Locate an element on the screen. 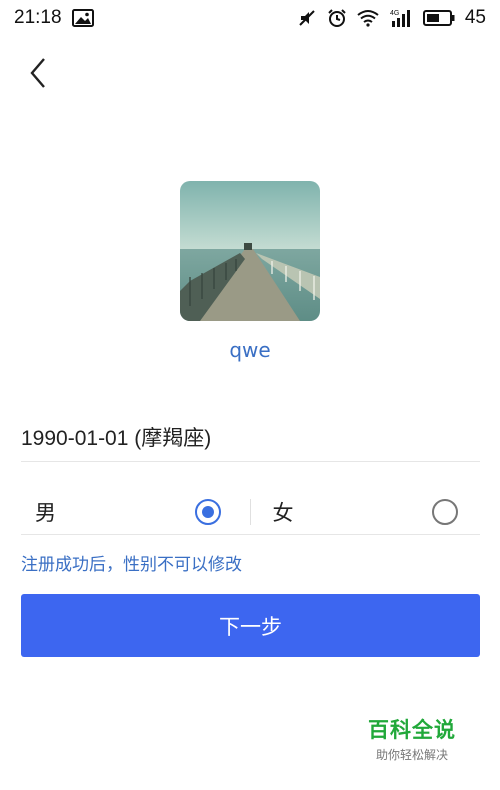 This screenshot has height=790, width=500. back-button is located at coordinates (38, 73).